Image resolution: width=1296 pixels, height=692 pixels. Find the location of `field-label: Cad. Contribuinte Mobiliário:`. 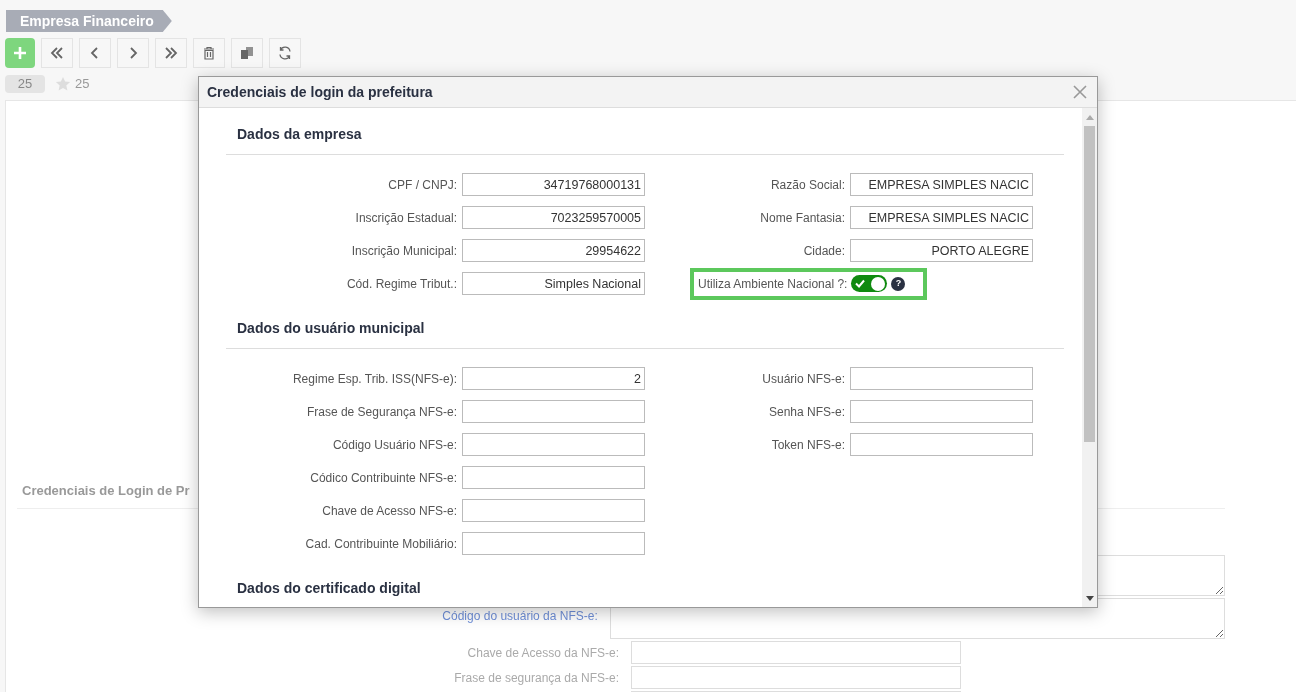

field-label: Cad. Contribuinte Mobiliário: is located at coordinates (380, 544).